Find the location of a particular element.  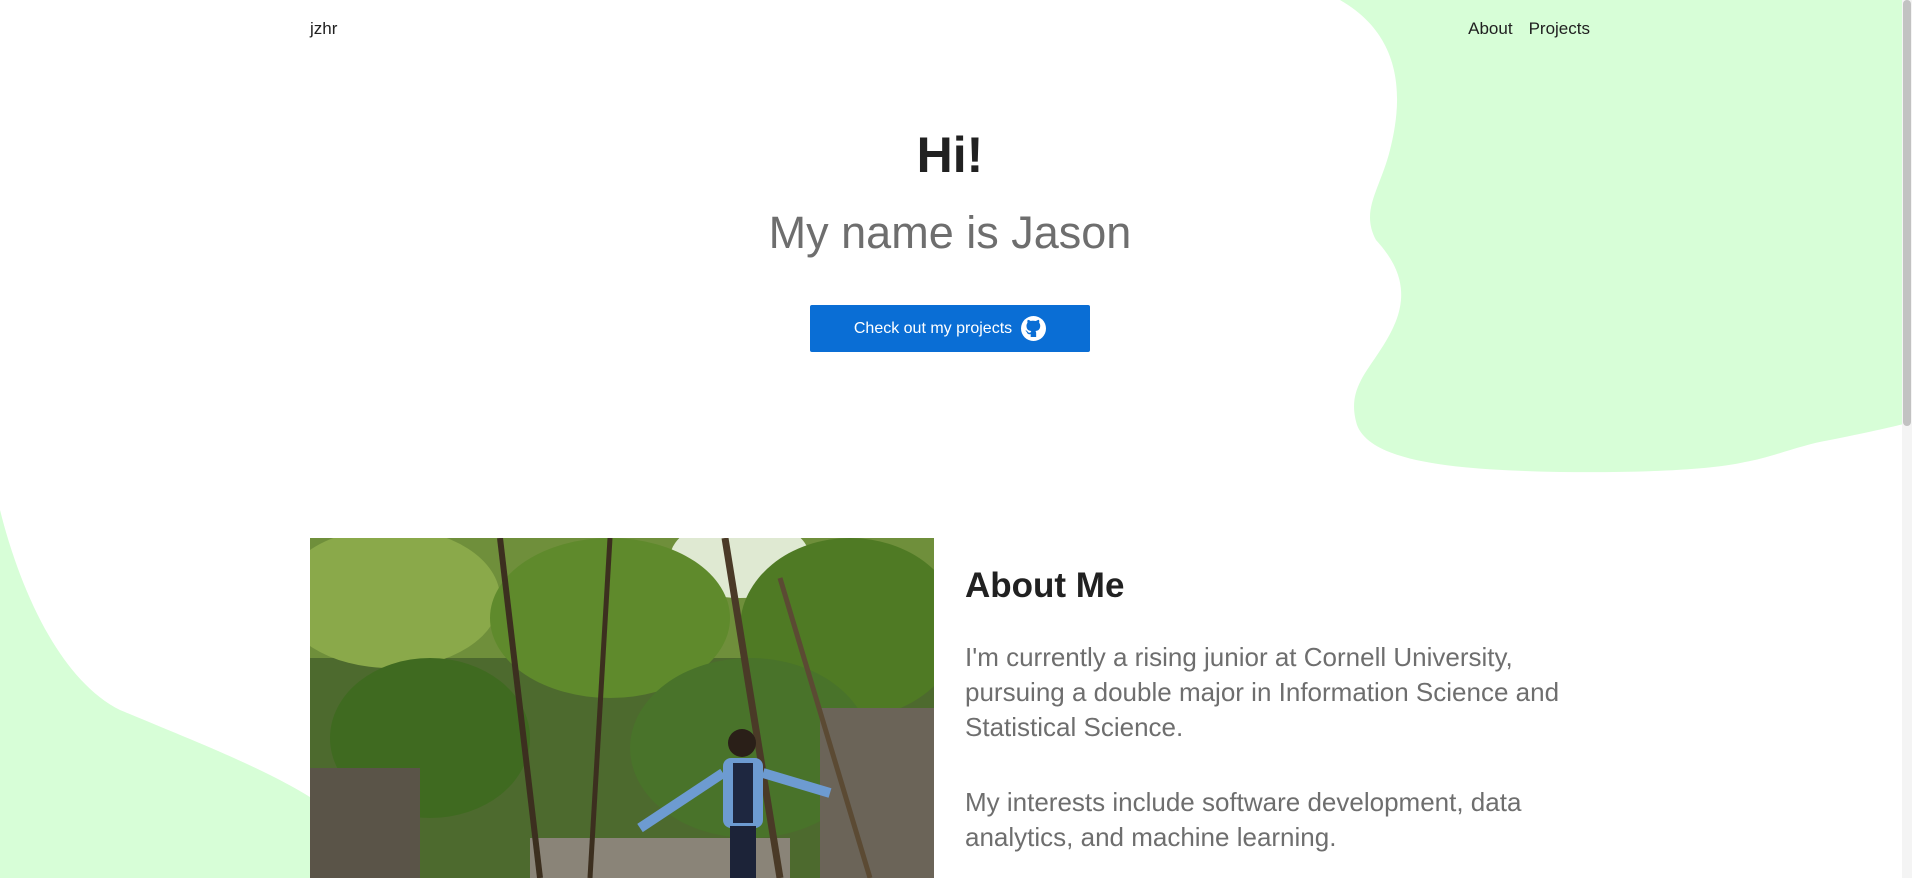

nav-link-about: About is located at coordinates (1490, 29).